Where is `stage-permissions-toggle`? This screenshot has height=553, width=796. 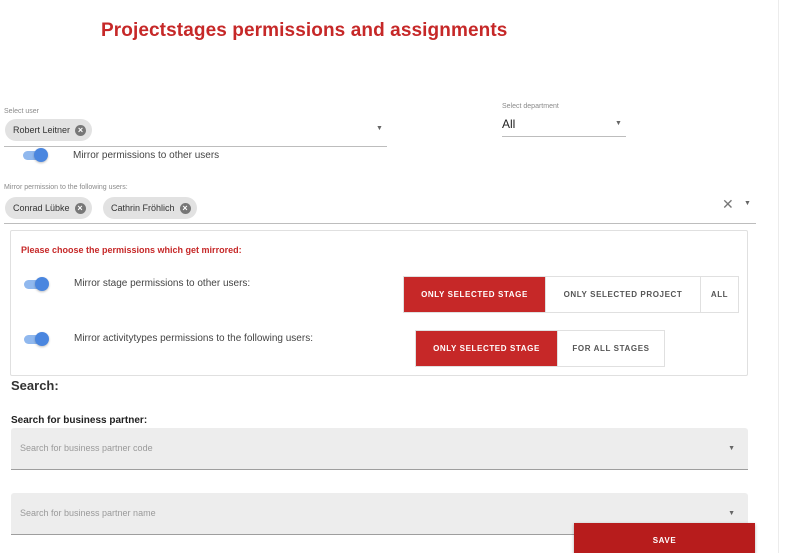
stage-permissions-toggle is located at coordinates (37, 284).